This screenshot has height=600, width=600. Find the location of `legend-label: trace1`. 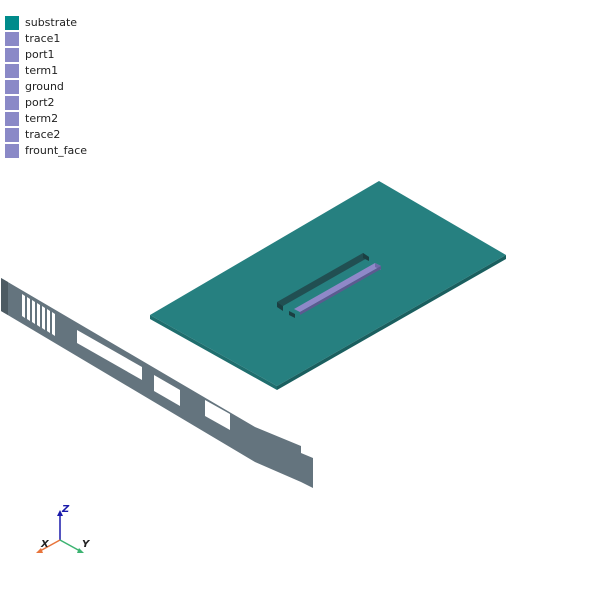

legend-label: trace1 is located at coordinates (43, 38).